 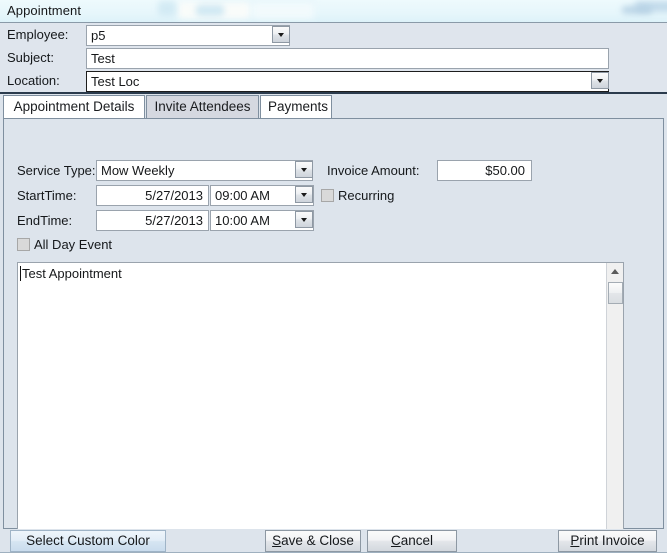 I want to click on accel-char: P, so click(x=575, y=540).